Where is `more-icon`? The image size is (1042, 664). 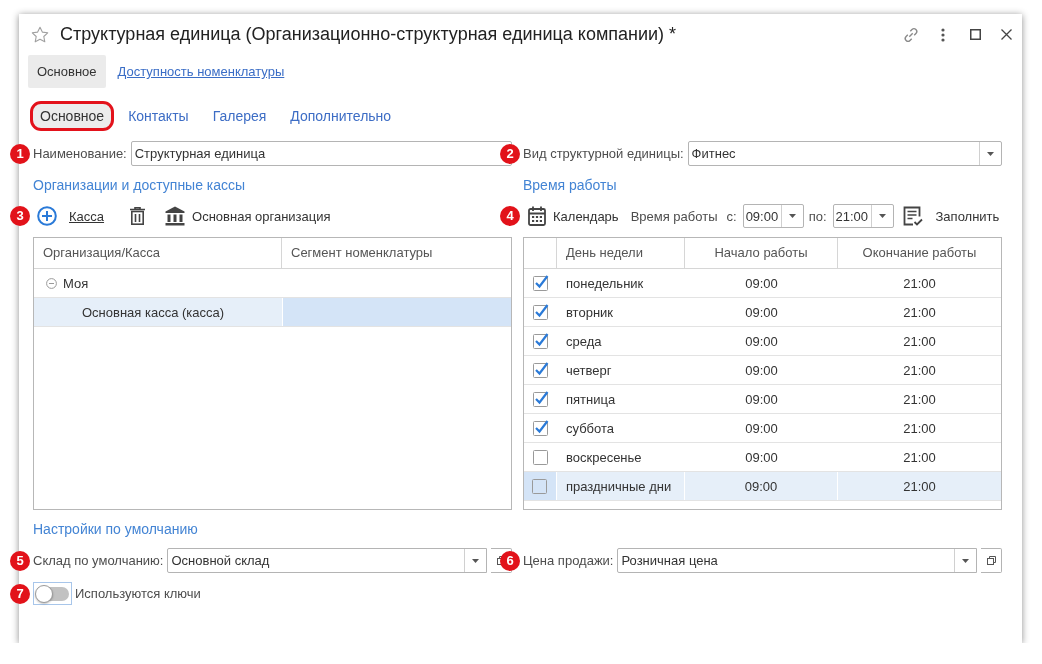 more-icon is located at coordinates (943, 34).